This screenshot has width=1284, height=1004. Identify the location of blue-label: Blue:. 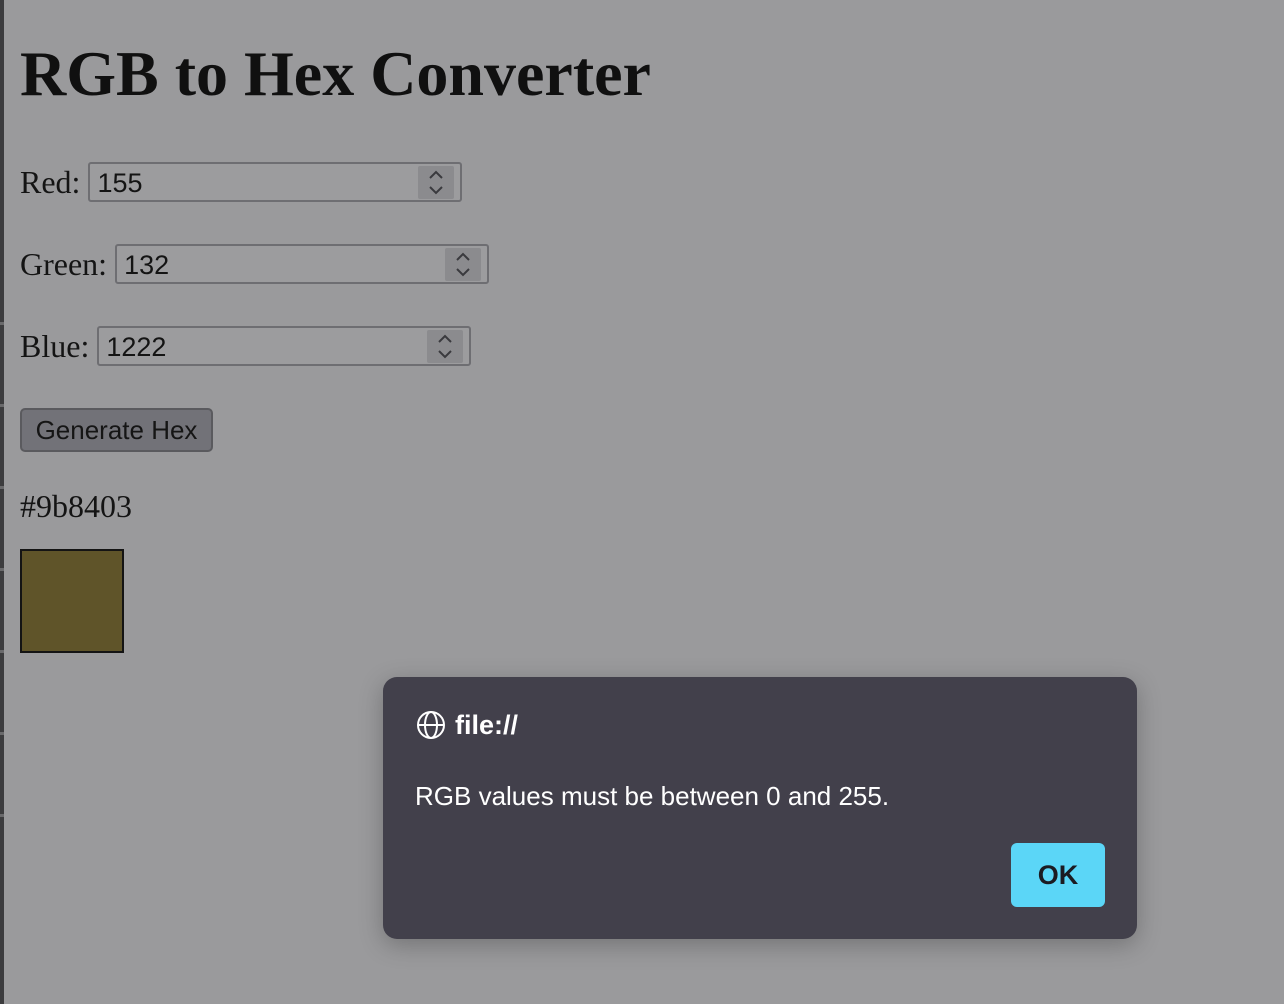
(55, 345).